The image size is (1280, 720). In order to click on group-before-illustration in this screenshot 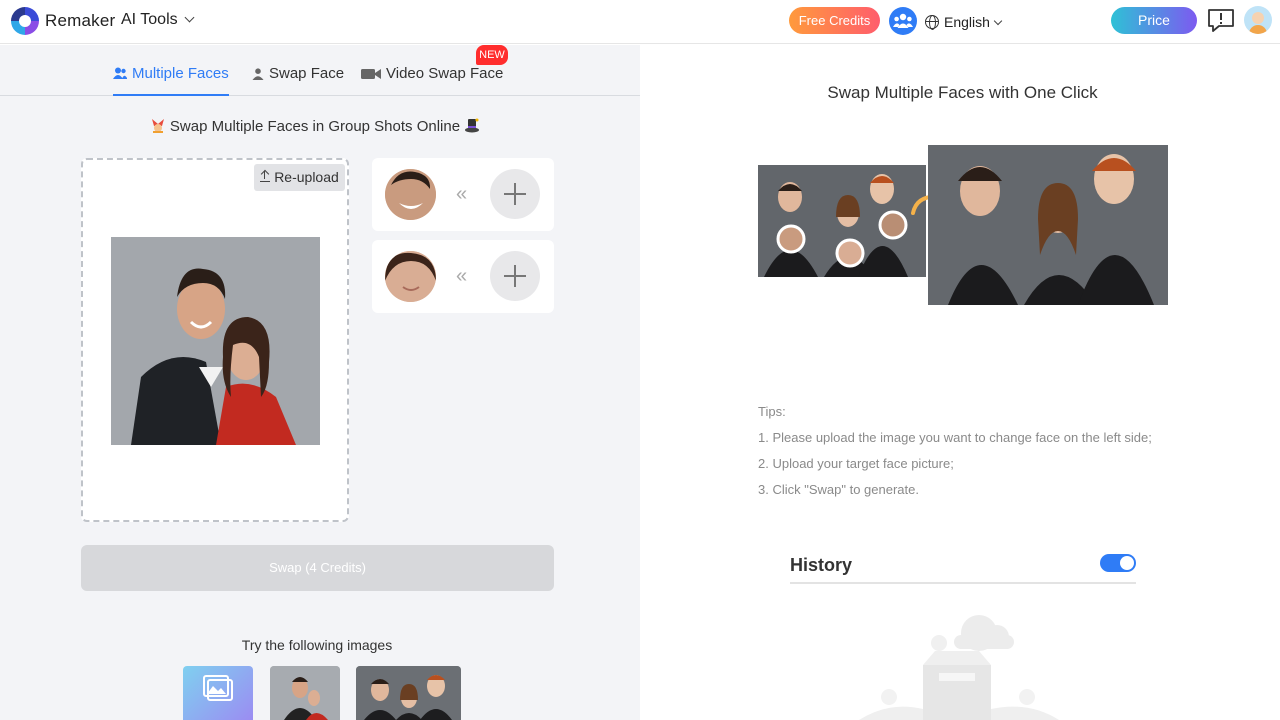, I will do `click(842, 221)`.